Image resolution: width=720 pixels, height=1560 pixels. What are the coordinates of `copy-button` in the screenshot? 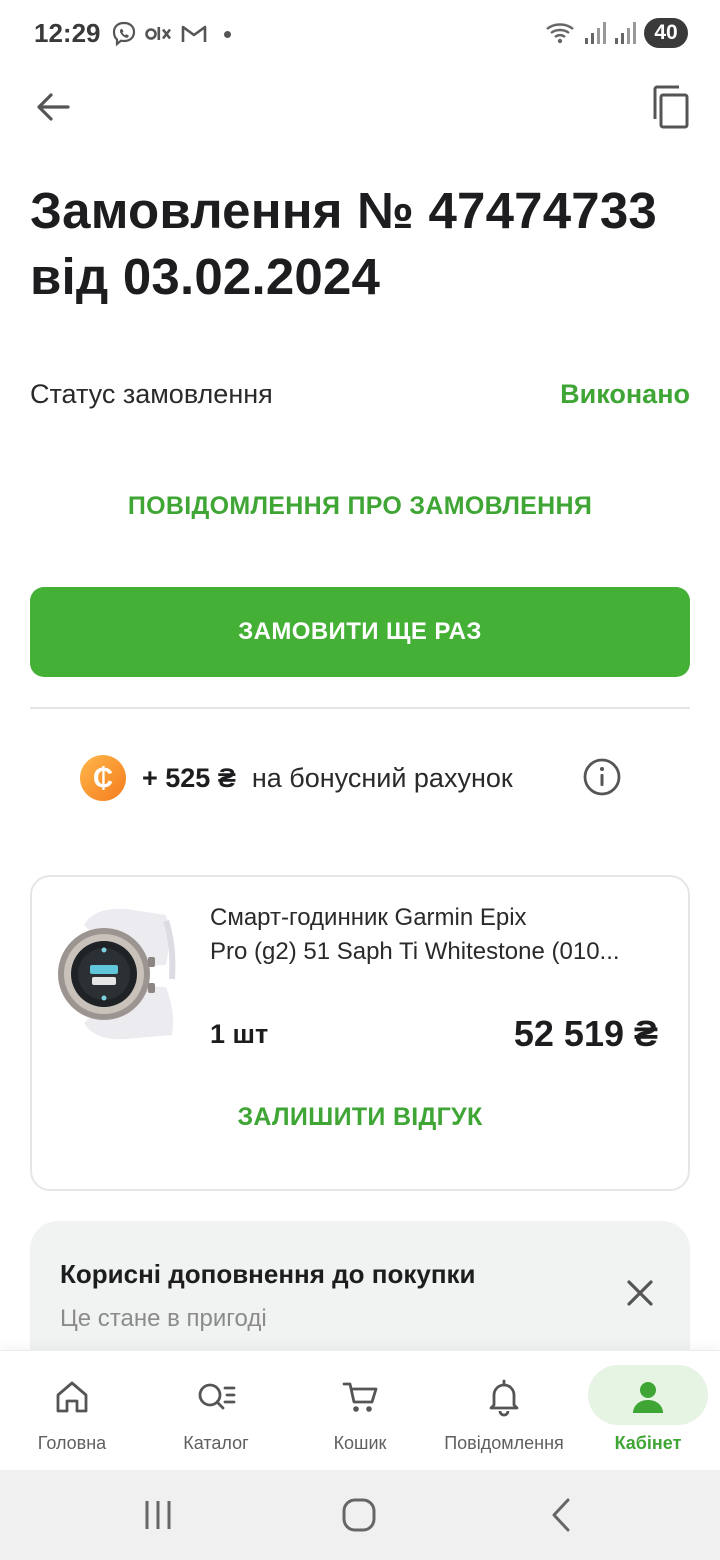 It's located at (670, 107).